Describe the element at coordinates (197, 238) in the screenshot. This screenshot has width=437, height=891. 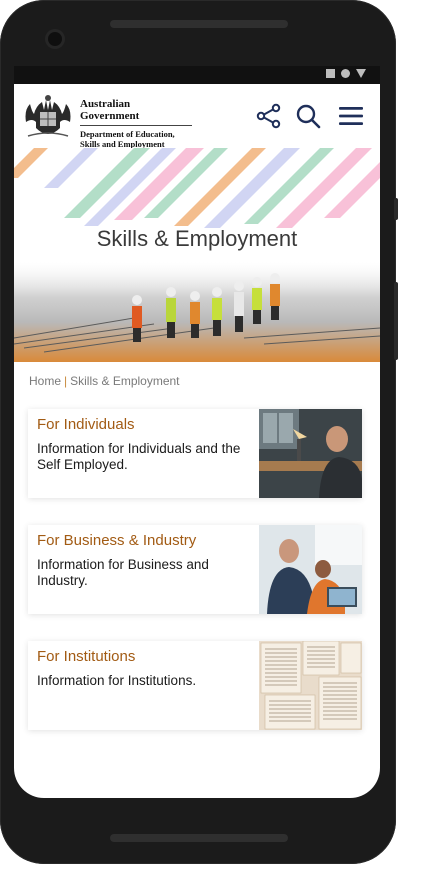
I see `page-title: Skills & Employment` at that location.